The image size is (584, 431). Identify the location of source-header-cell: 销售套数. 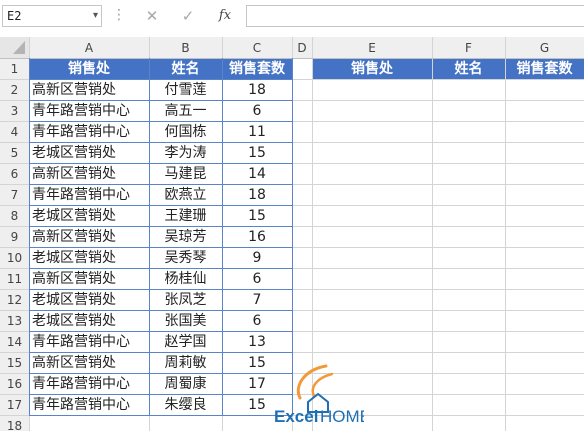
(257, 68).